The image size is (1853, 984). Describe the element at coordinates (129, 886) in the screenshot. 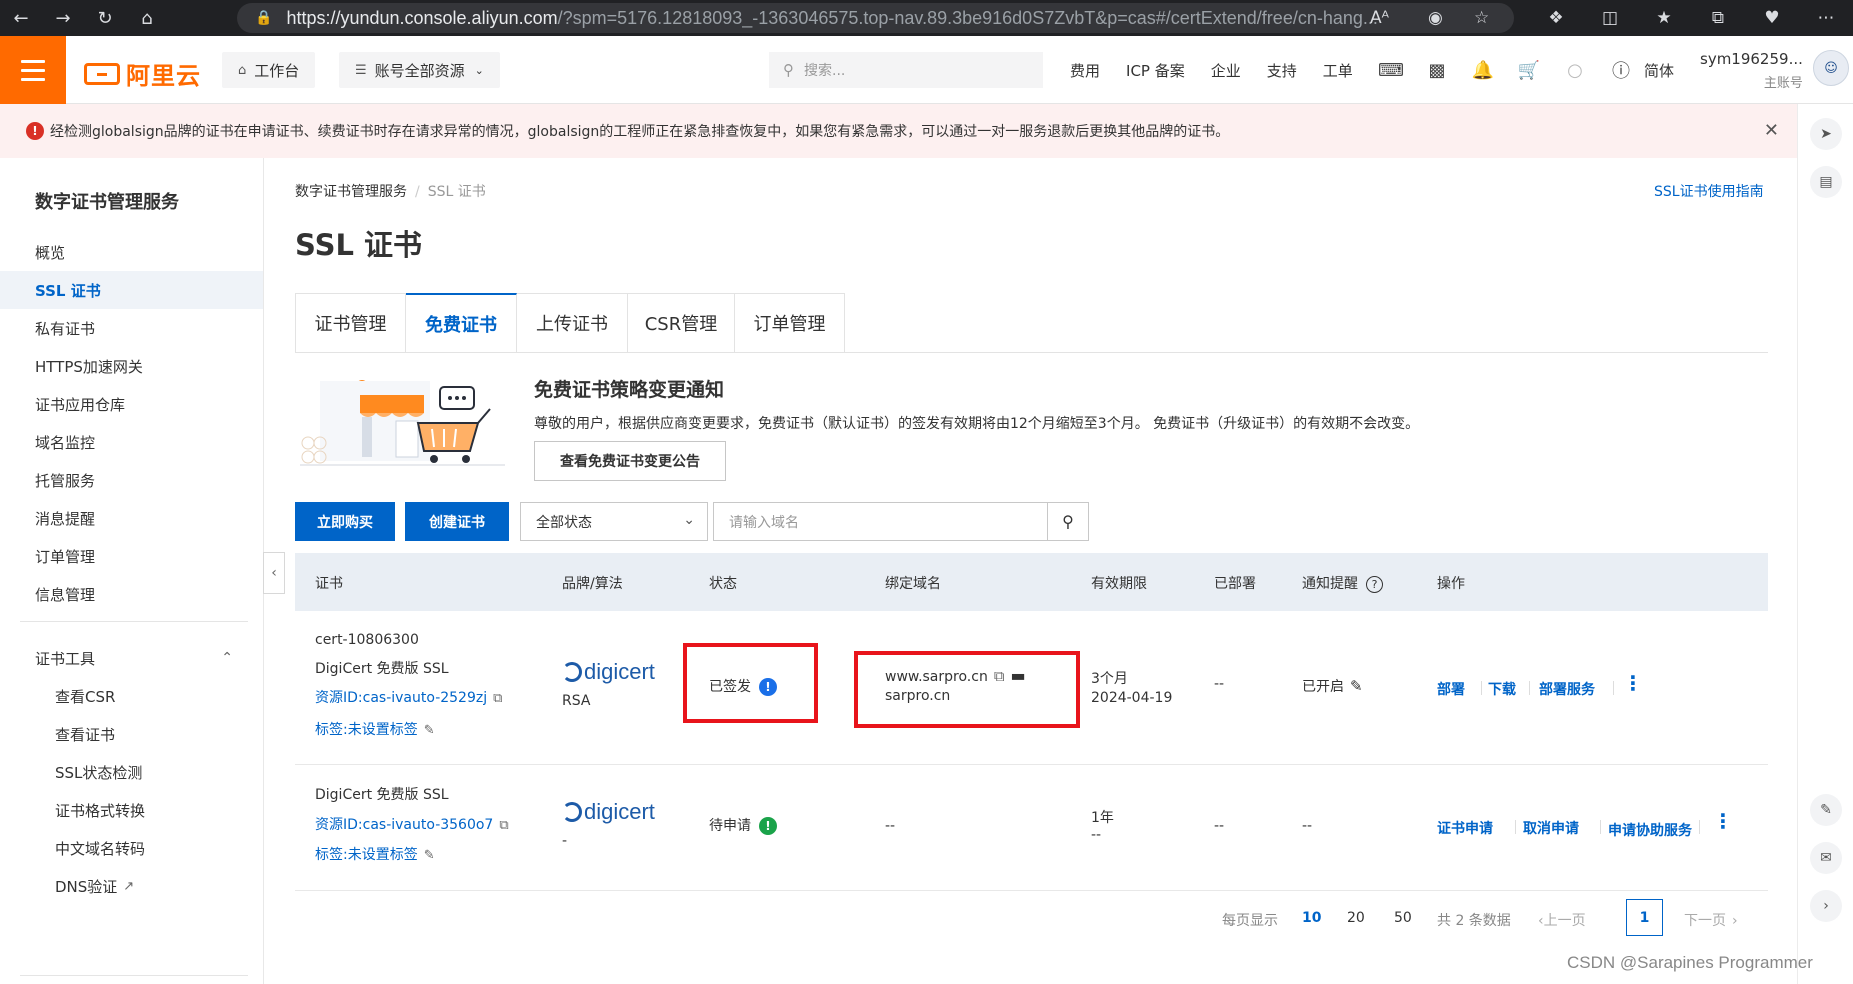

I see `external-link-icon: ↗` at that location.